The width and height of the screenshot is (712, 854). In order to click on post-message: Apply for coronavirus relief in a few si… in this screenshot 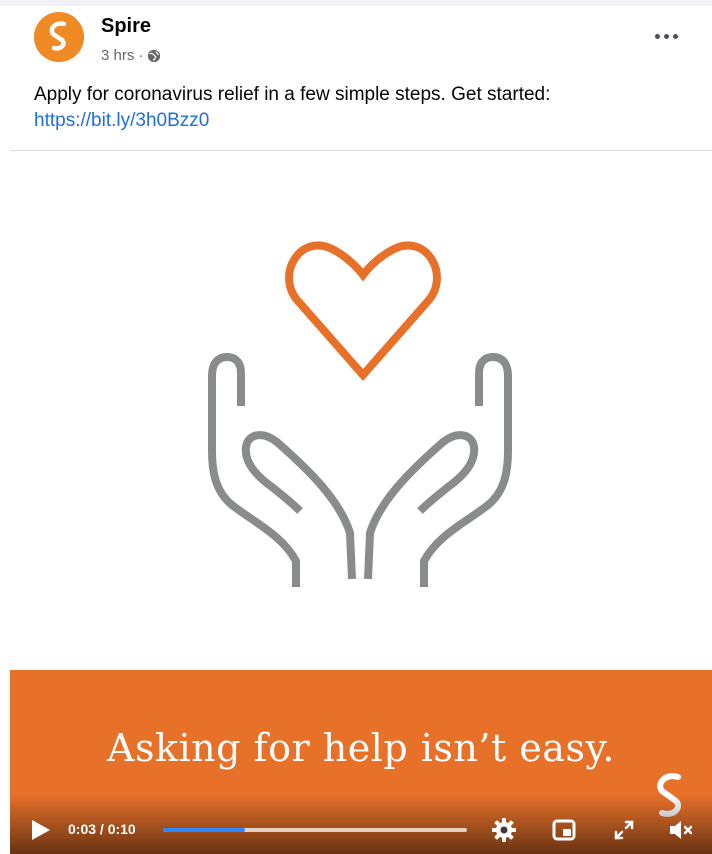, I will do `click(292, 94)`.